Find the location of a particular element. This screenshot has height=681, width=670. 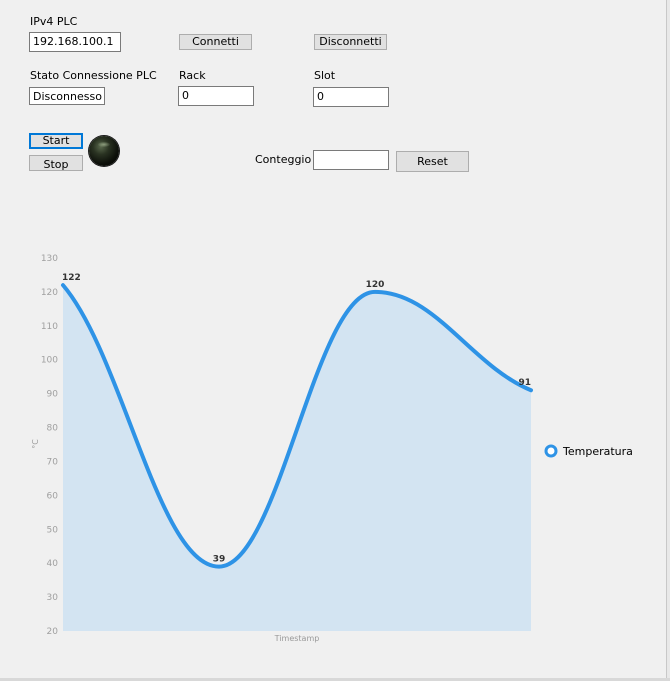

legend-label: Temperatura is located at coordinates (597, 451).